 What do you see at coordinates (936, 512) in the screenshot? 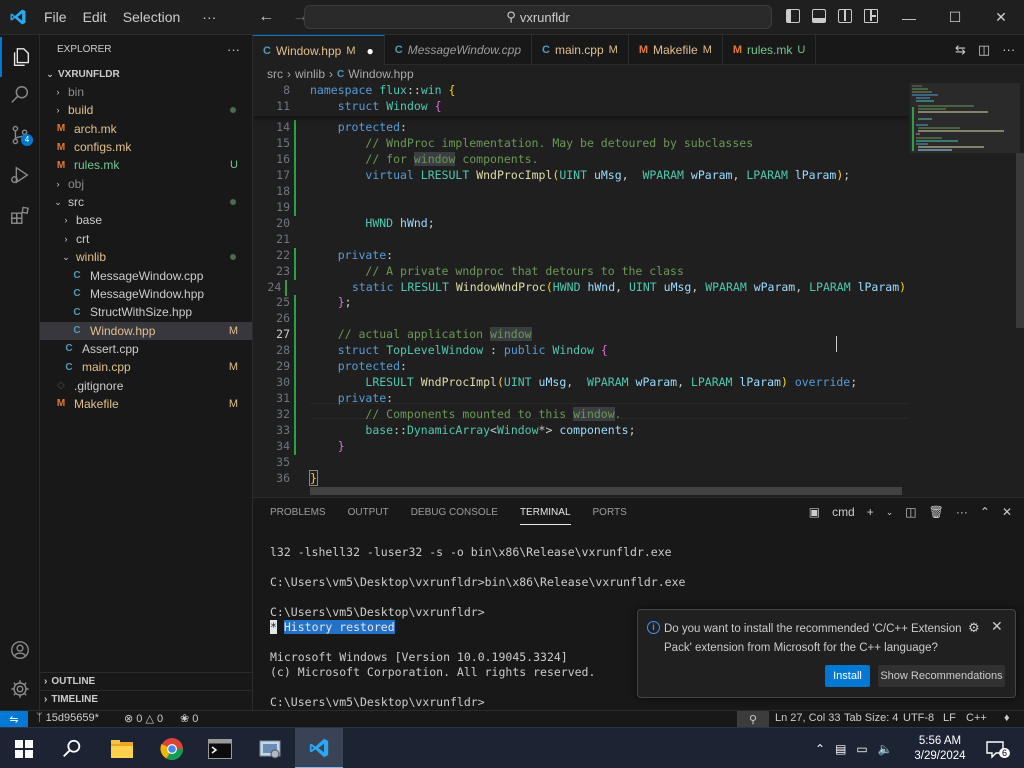
I see `trash-icon: 🗑` at bounding box center [936, 512].